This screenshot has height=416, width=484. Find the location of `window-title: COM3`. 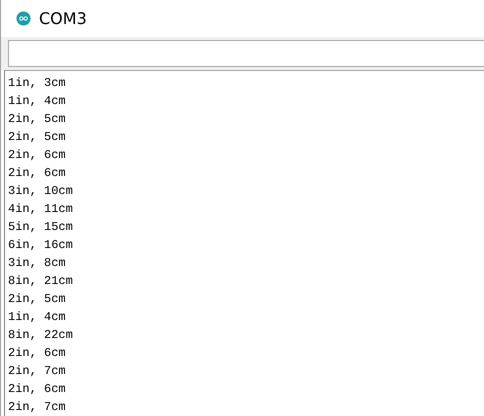

window-title: COM3 is located at coordinates (63, 18).